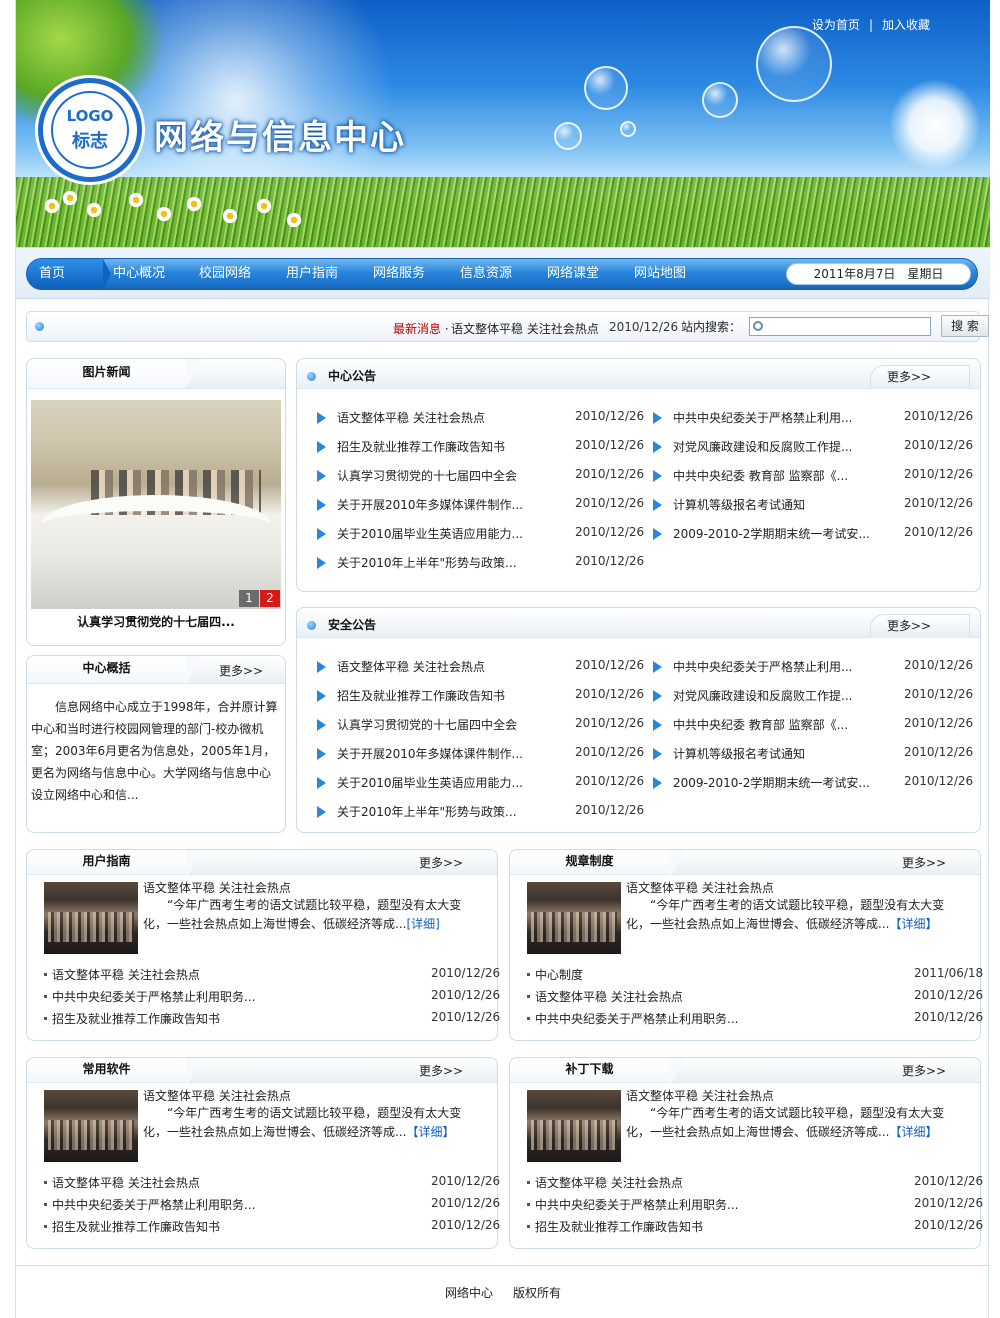  What do you see at coordinates (70, 198) in the screenshot?
I see `daisy-icon` at bounding box center [70, 198].